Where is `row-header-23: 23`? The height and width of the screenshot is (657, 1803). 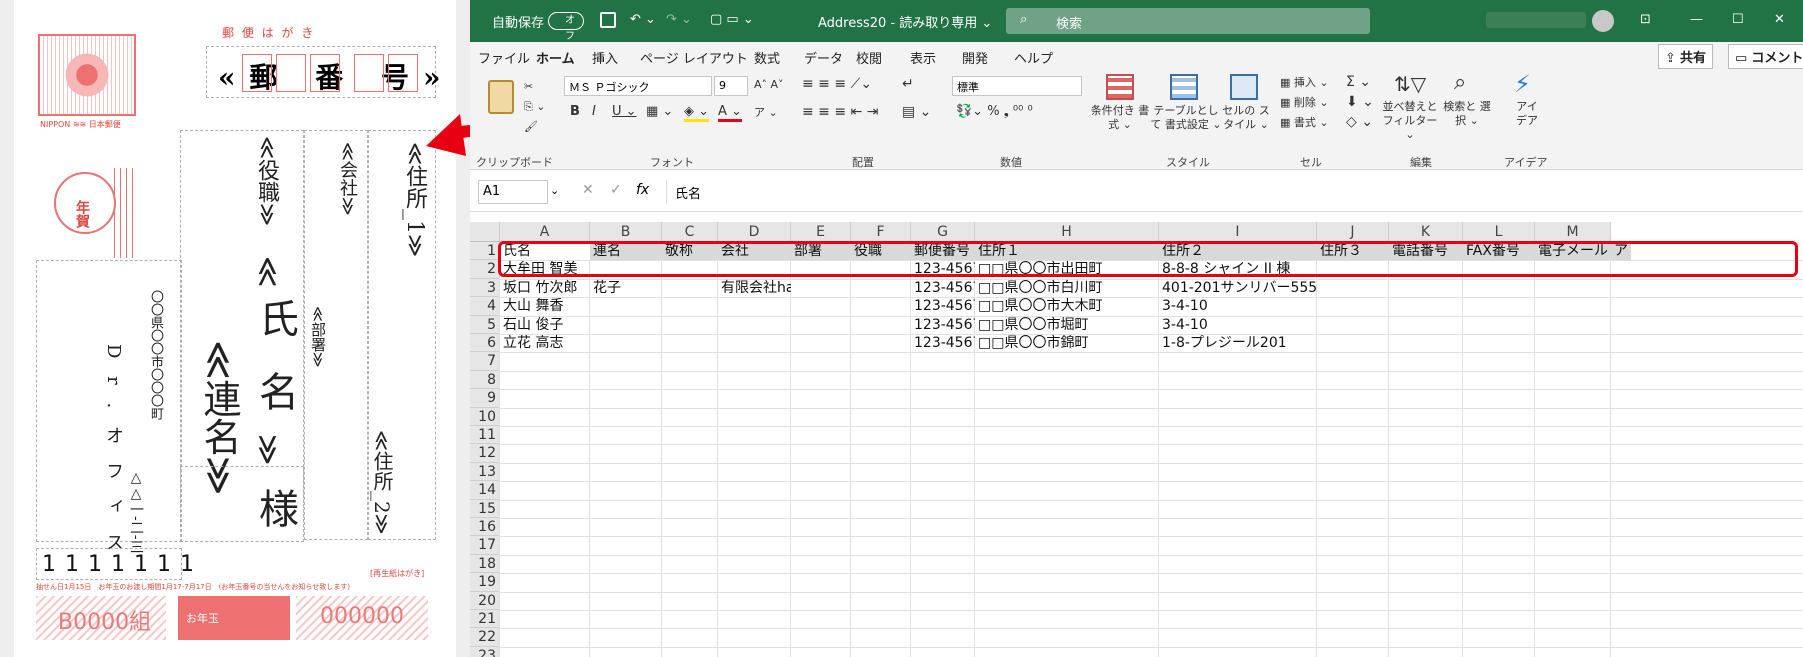
row-header-23: 23 is located at coordinates (485, 651).